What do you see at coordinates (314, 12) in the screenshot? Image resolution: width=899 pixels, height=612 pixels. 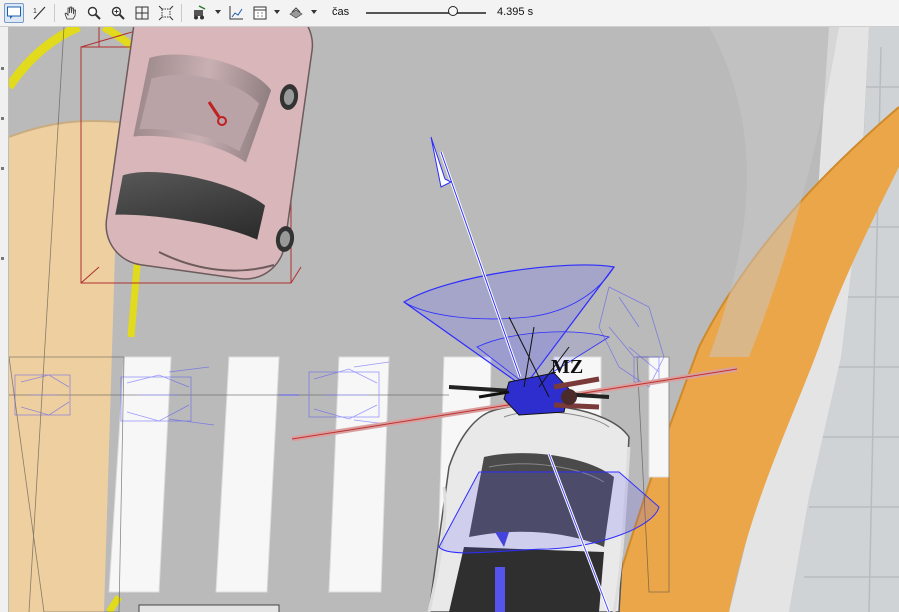 I see `render-dropdown-chevron-icon` at bounding box center [314, 12].